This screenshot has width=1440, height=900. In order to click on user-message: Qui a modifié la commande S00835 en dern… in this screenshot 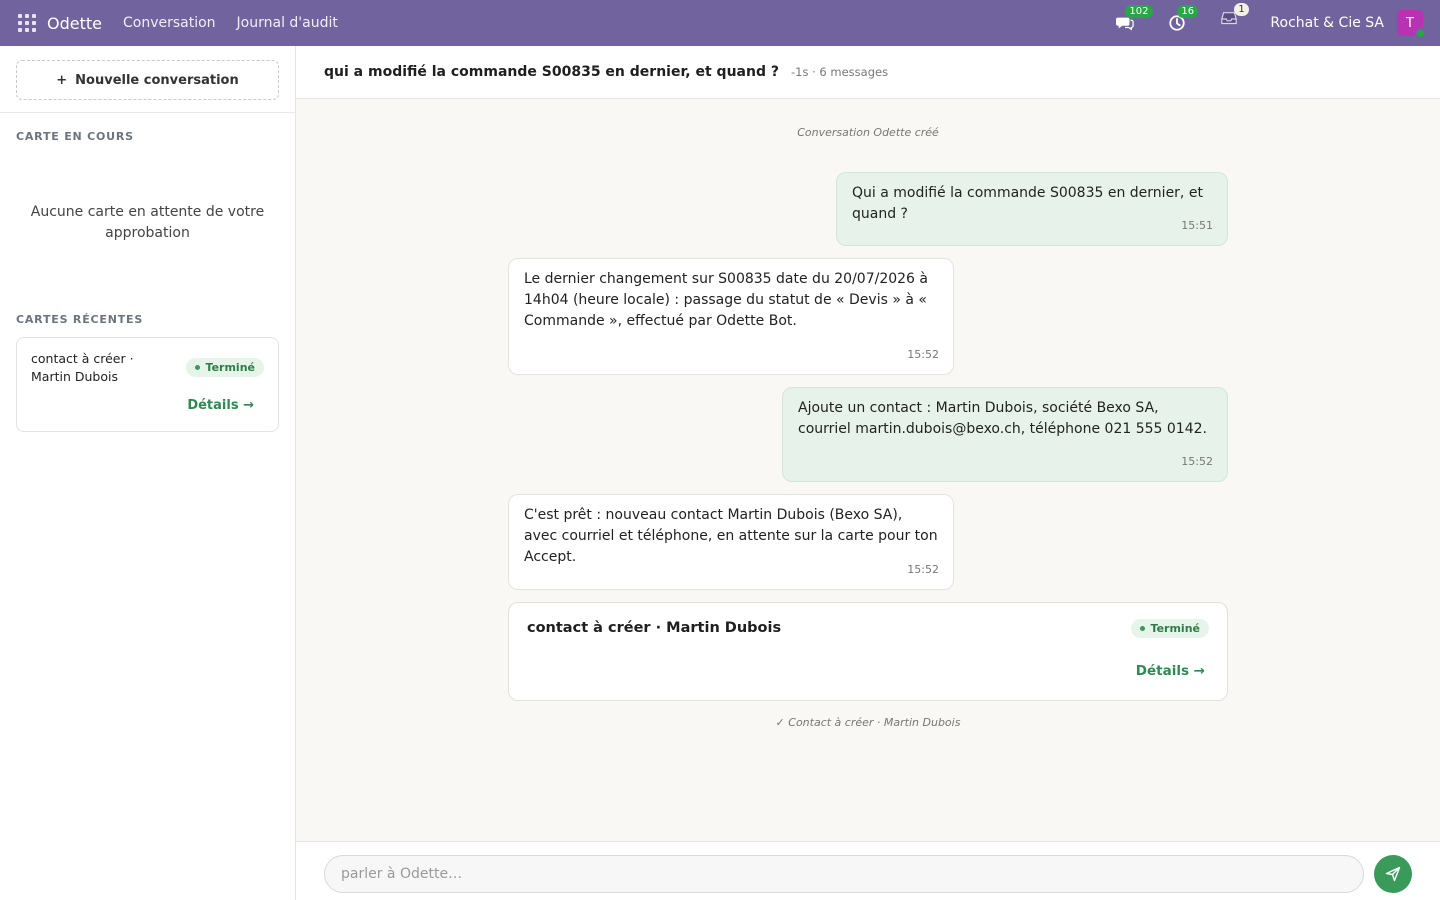, I will do `click(1032, 209)`.